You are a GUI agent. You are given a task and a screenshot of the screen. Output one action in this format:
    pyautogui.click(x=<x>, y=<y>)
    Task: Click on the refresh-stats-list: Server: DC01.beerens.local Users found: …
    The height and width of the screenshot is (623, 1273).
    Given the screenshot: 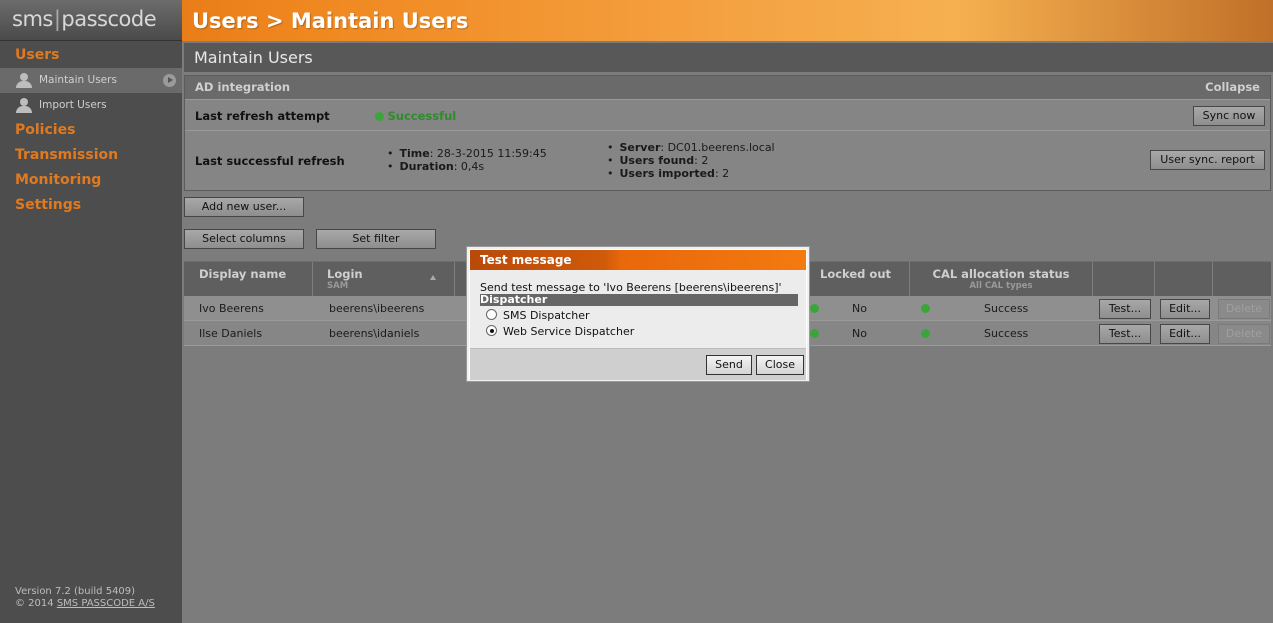 What is the action you would take?
    pyautogui.click(x=691, y=160)
    